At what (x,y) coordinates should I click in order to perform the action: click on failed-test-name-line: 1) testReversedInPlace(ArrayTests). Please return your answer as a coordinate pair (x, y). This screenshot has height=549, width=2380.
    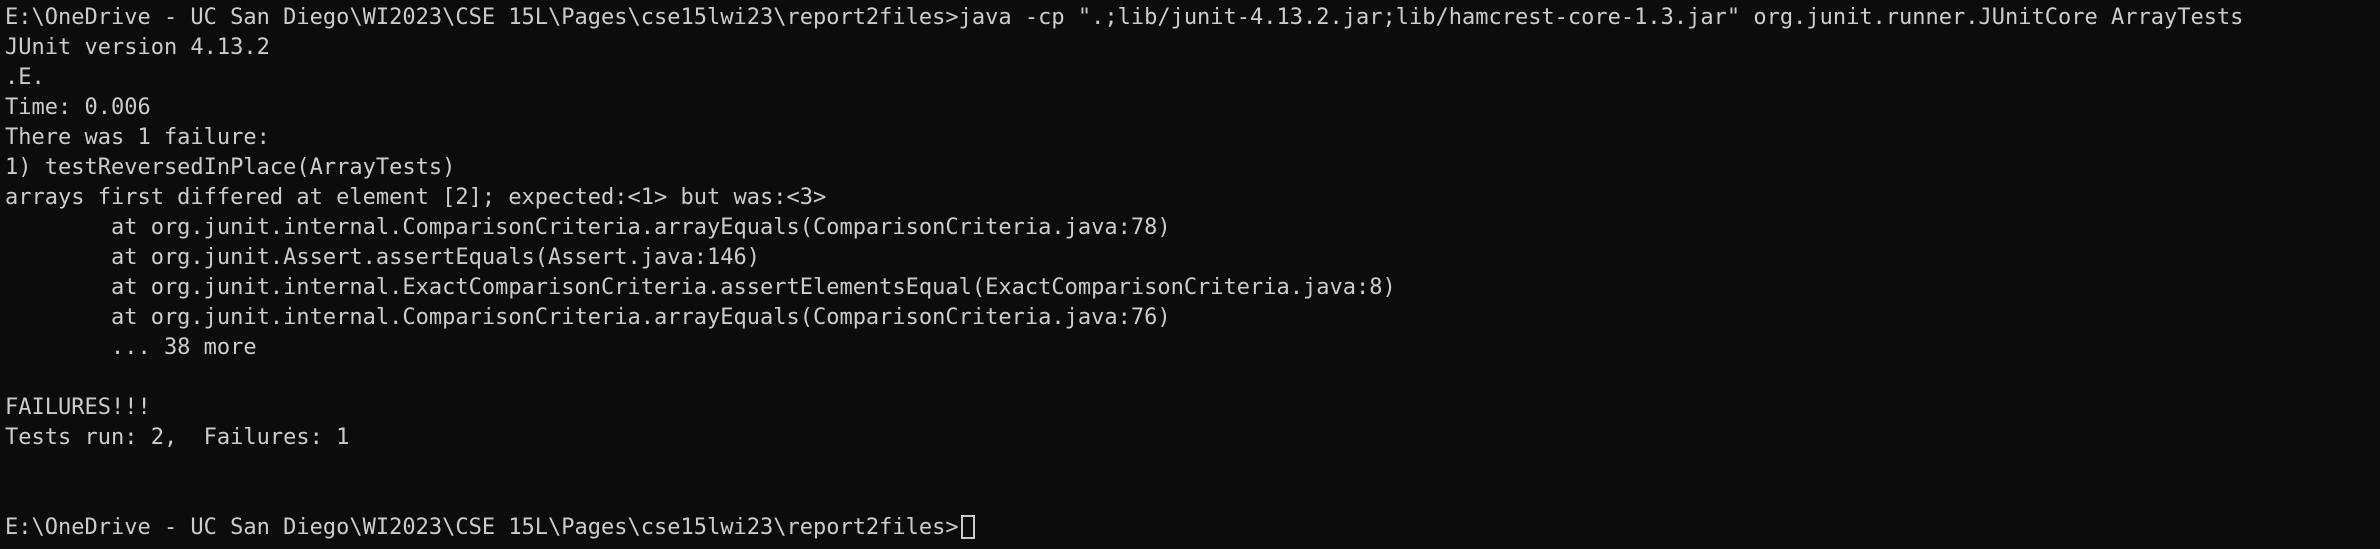
    Looking at the image, I should click on (230, 167).